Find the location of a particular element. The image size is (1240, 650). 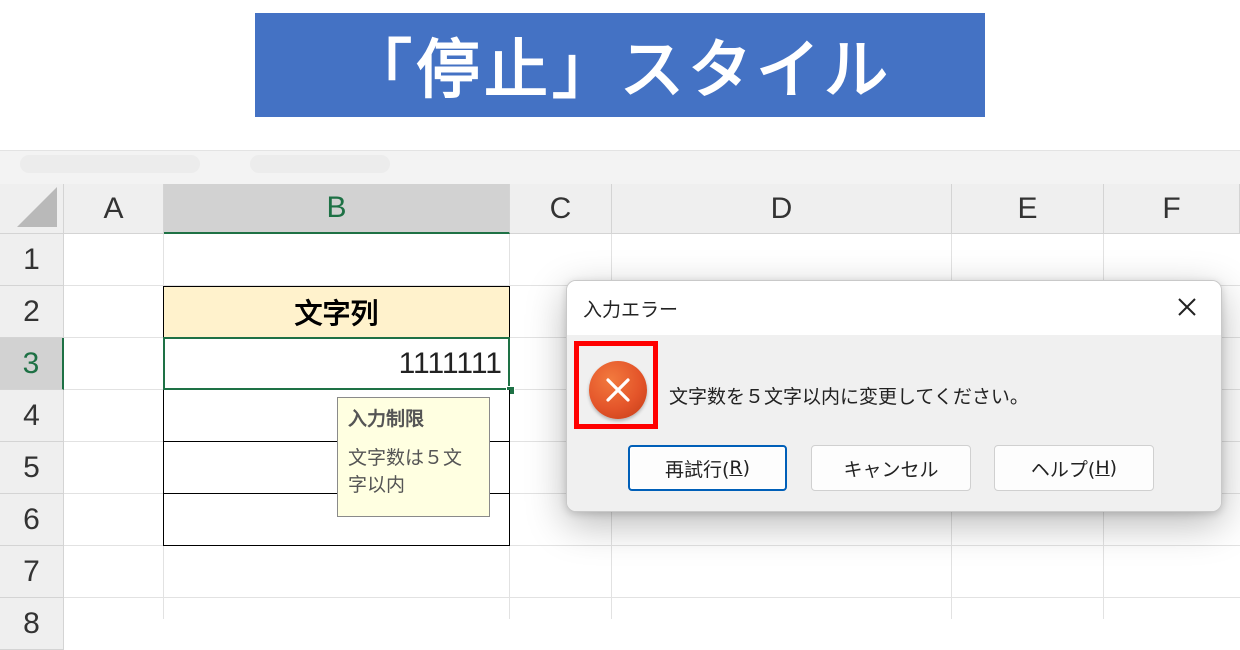

select-all-corner is located at coordinates (32, 209).